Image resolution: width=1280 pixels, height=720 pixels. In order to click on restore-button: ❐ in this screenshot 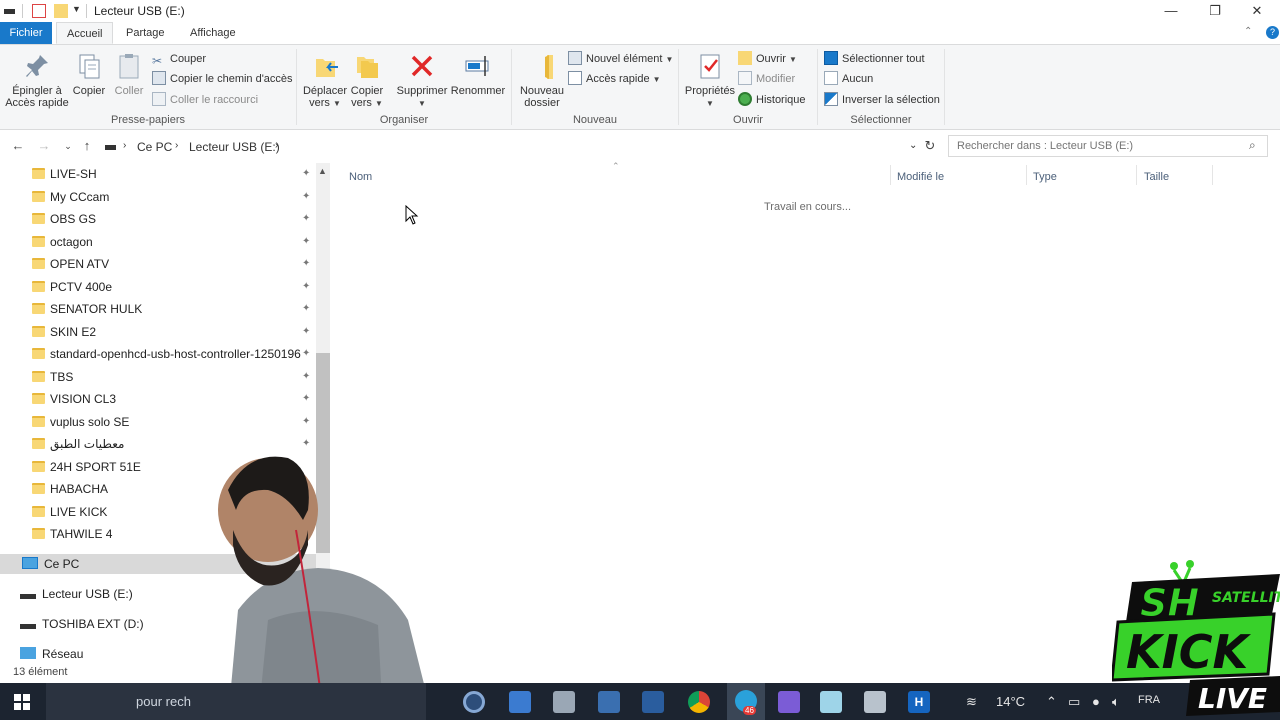, I will do `click(1215, 11)`.